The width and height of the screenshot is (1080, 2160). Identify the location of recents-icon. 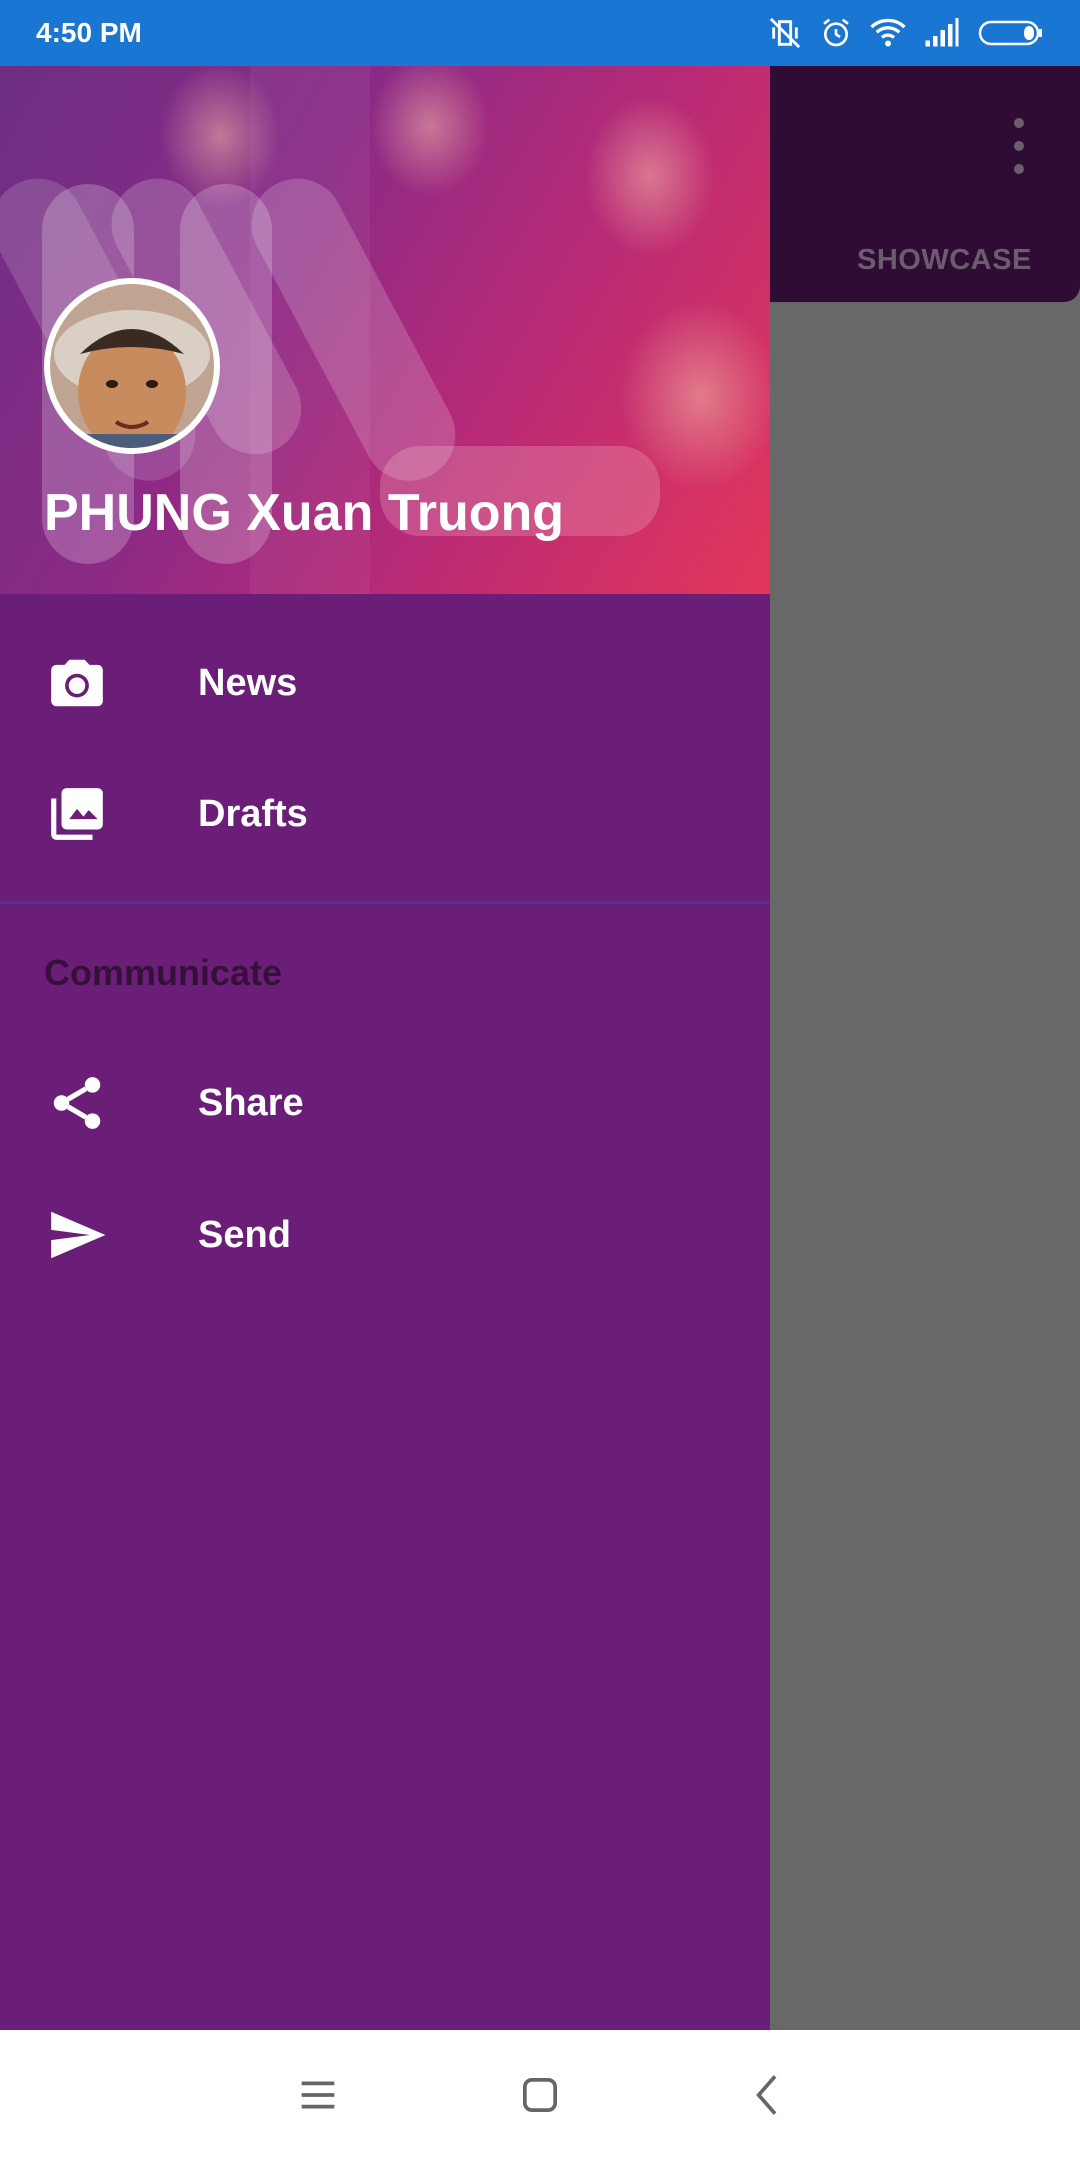
(318, 2095).